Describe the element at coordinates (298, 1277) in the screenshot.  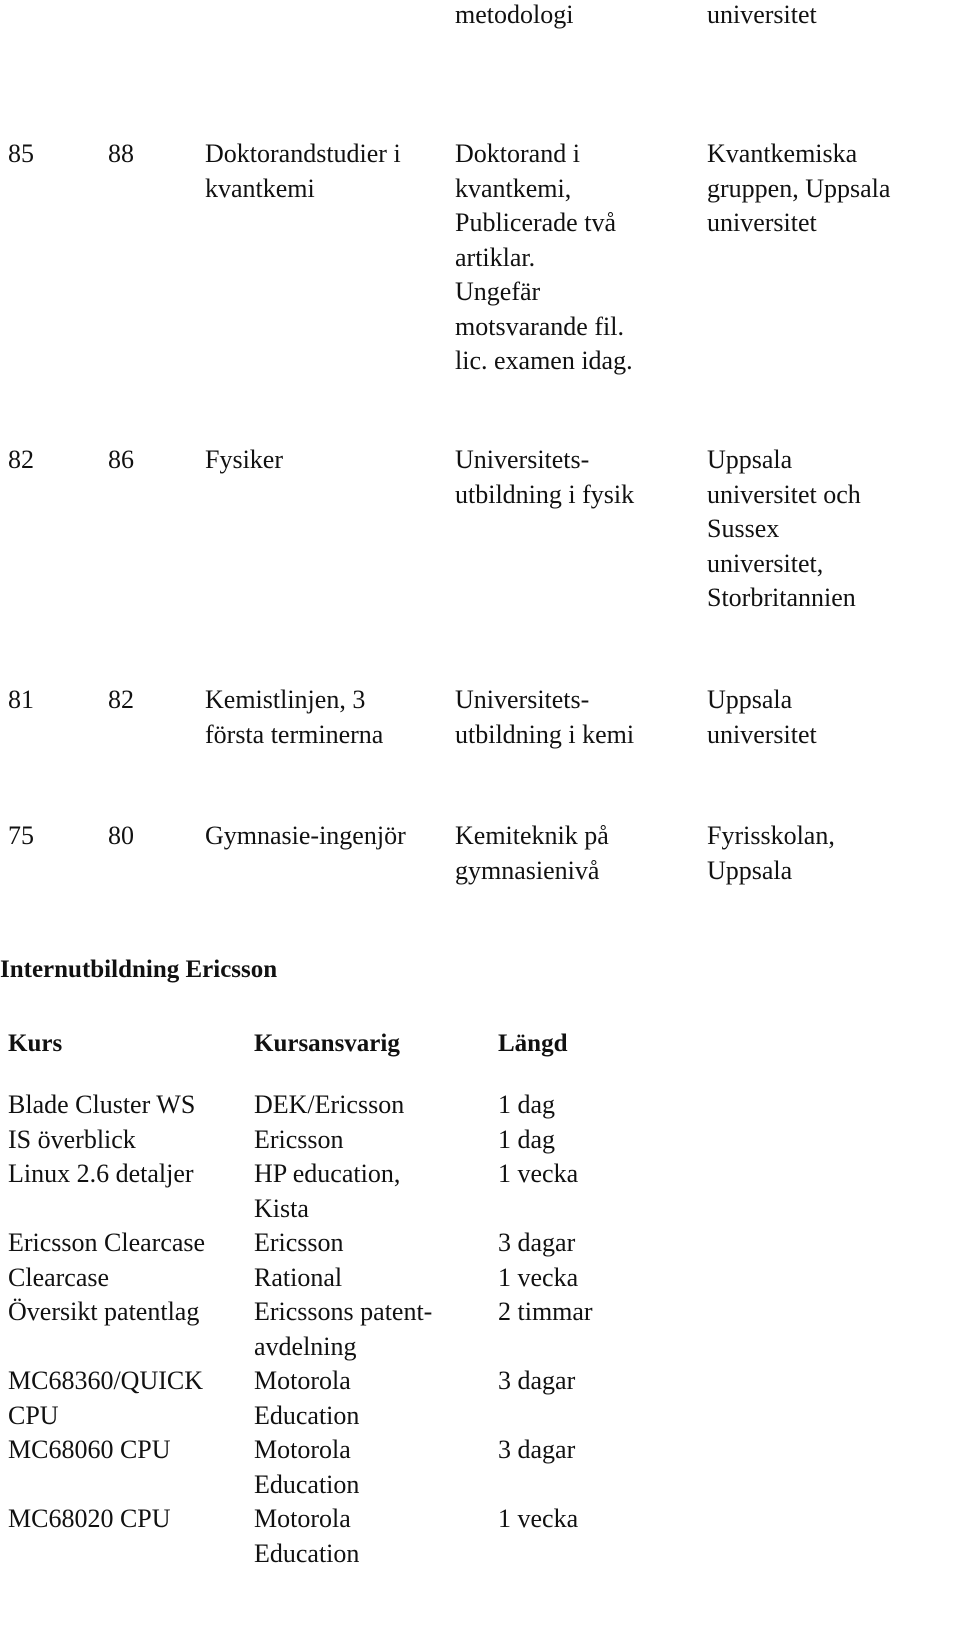
I see `responsible-cell: Rational` at that location.